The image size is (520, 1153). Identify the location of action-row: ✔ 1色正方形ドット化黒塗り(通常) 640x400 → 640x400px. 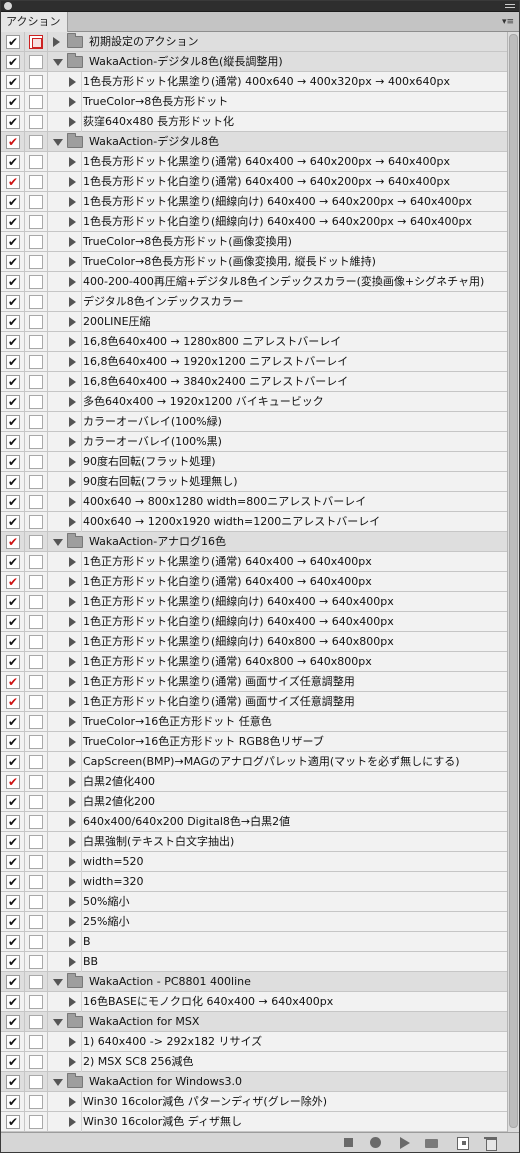
(254, 562).